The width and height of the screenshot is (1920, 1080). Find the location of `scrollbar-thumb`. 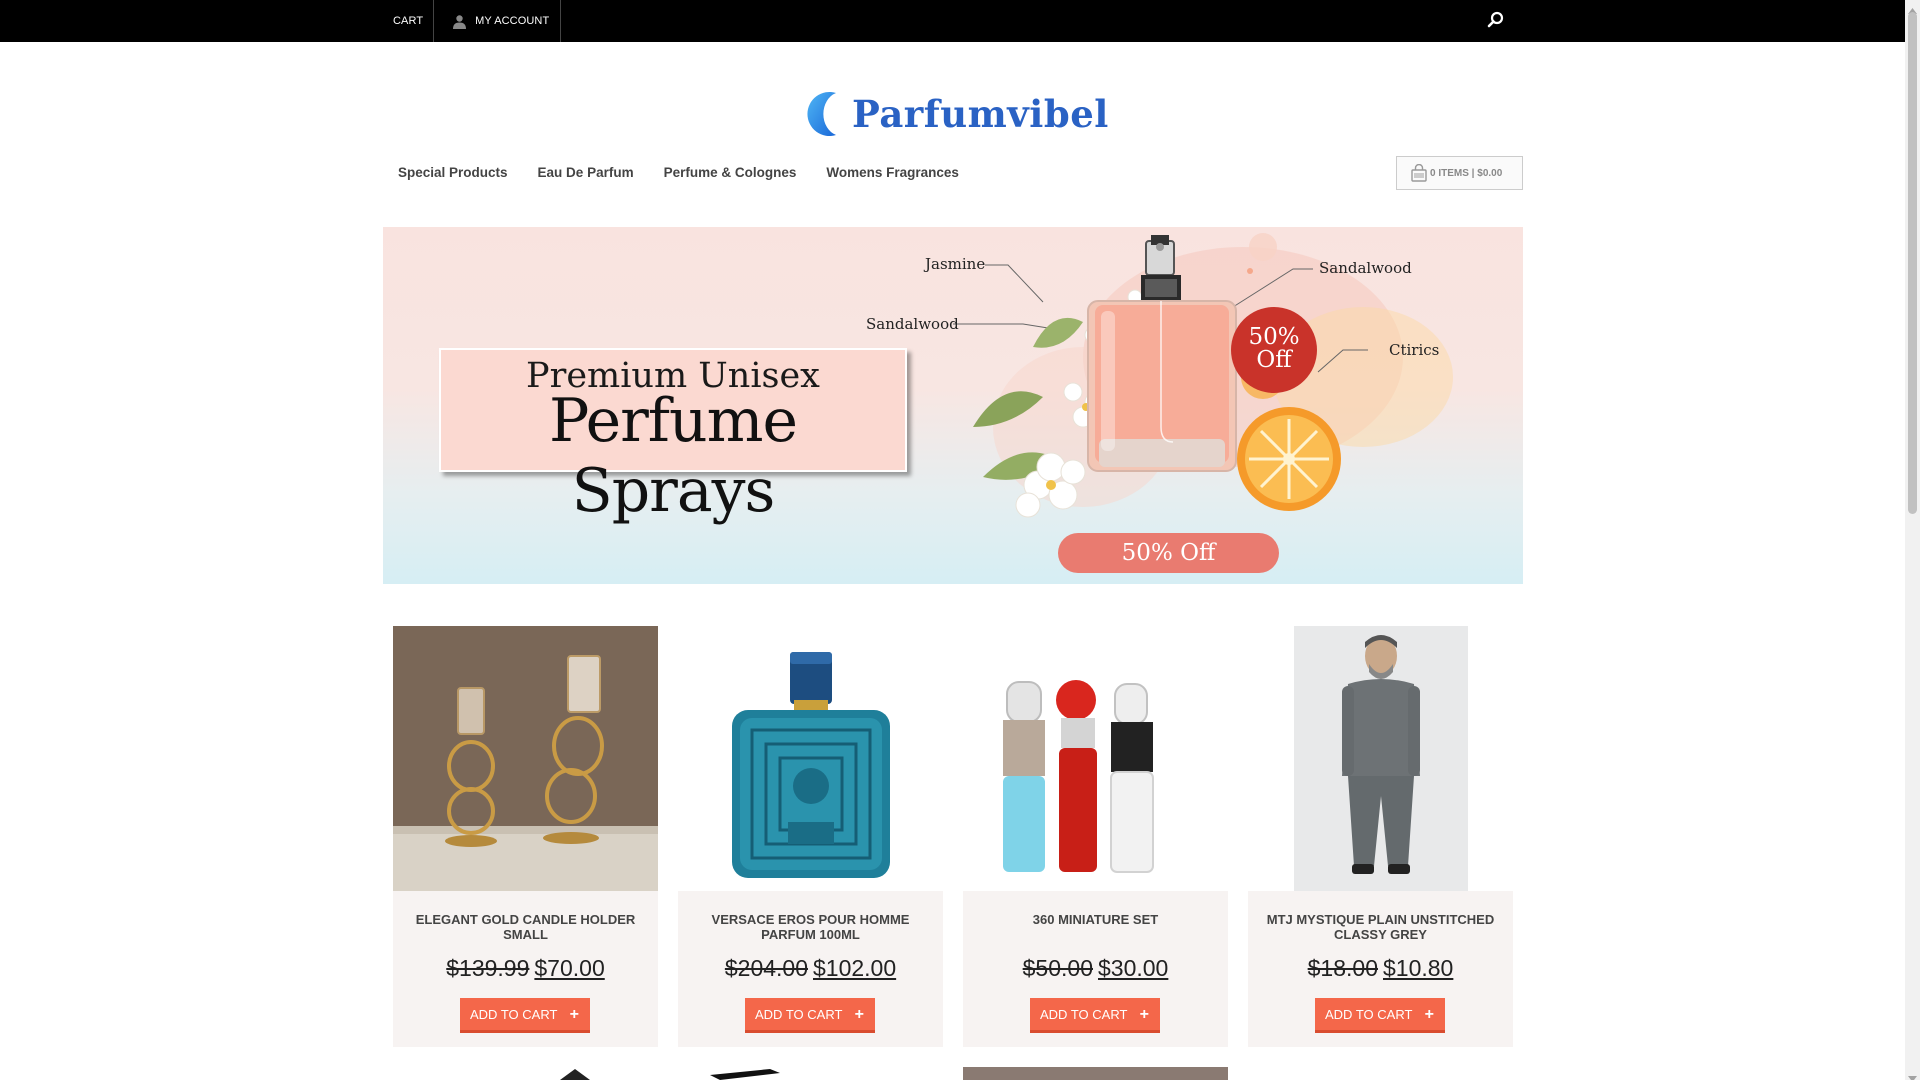

scrollbar-thumb is located at coordinates (1912, 263).